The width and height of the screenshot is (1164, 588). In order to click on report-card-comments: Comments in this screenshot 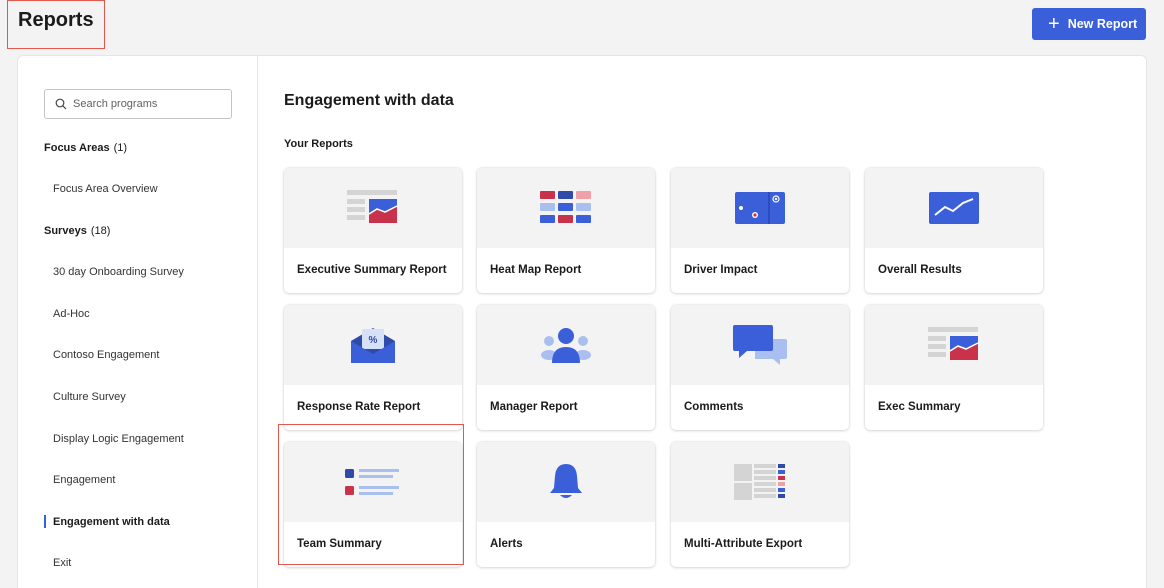, I will do `click(760, 367)`.